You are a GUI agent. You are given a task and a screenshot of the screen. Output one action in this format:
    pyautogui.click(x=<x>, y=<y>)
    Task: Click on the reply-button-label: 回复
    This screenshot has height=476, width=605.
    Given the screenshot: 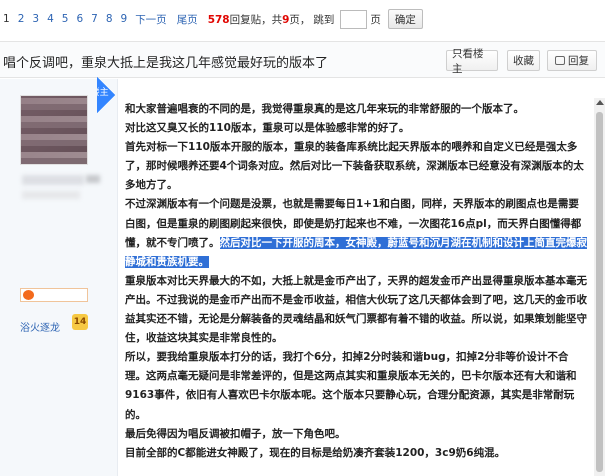 What is the action you would take?
    pyautogui.click(x=578, y=61)
    